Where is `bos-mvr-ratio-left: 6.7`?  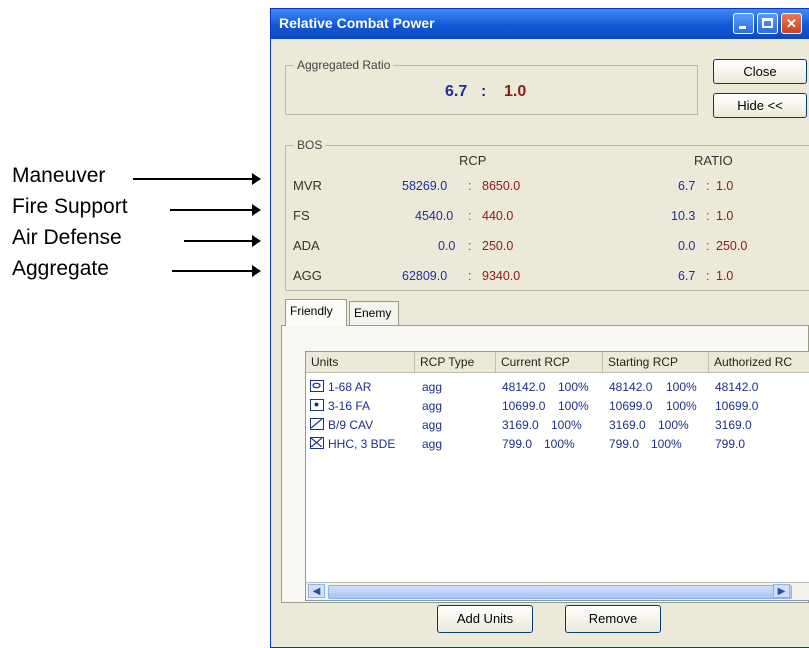 bos-mvr-ratio-left: 6.7 is located at coordinates (687, 186).